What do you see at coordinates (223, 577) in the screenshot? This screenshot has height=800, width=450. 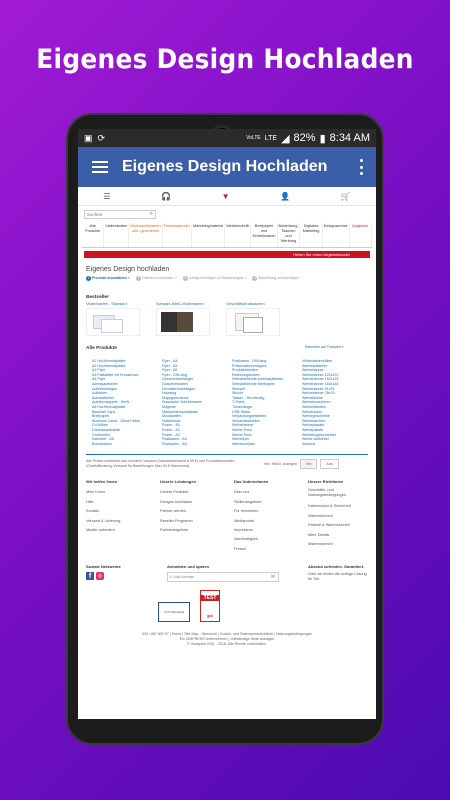 I see `email-input: E-Mail Adresse ✉` at bounding box center [223, 577].